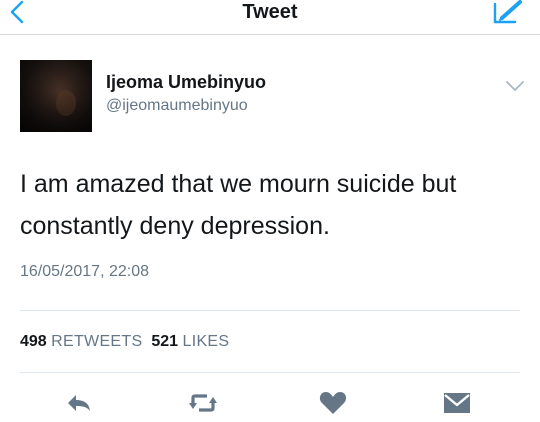 The image size is (540, 422). I want to click on likes-label: LIKES, so click(206, 341).